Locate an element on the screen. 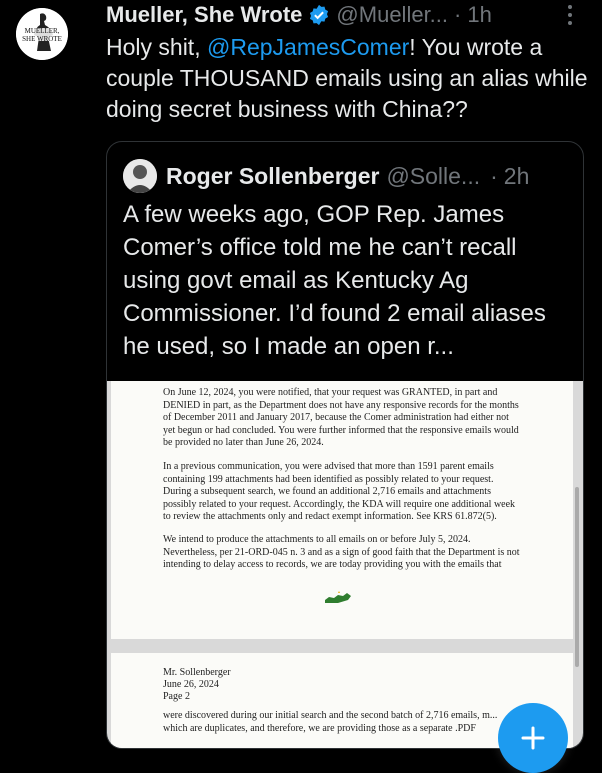 The height and width of the screenshot is (773, 602). quoted-author-name: Roger Sollenberger is located at coordinates (273, 175).